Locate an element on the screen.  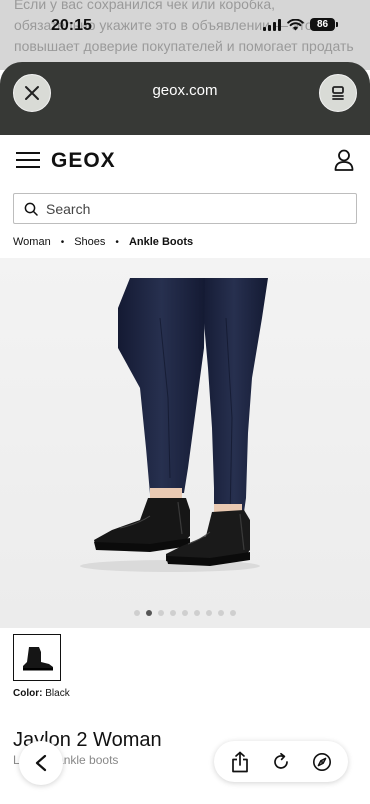
battery-level: 86 is located at coordinates (322, 24).